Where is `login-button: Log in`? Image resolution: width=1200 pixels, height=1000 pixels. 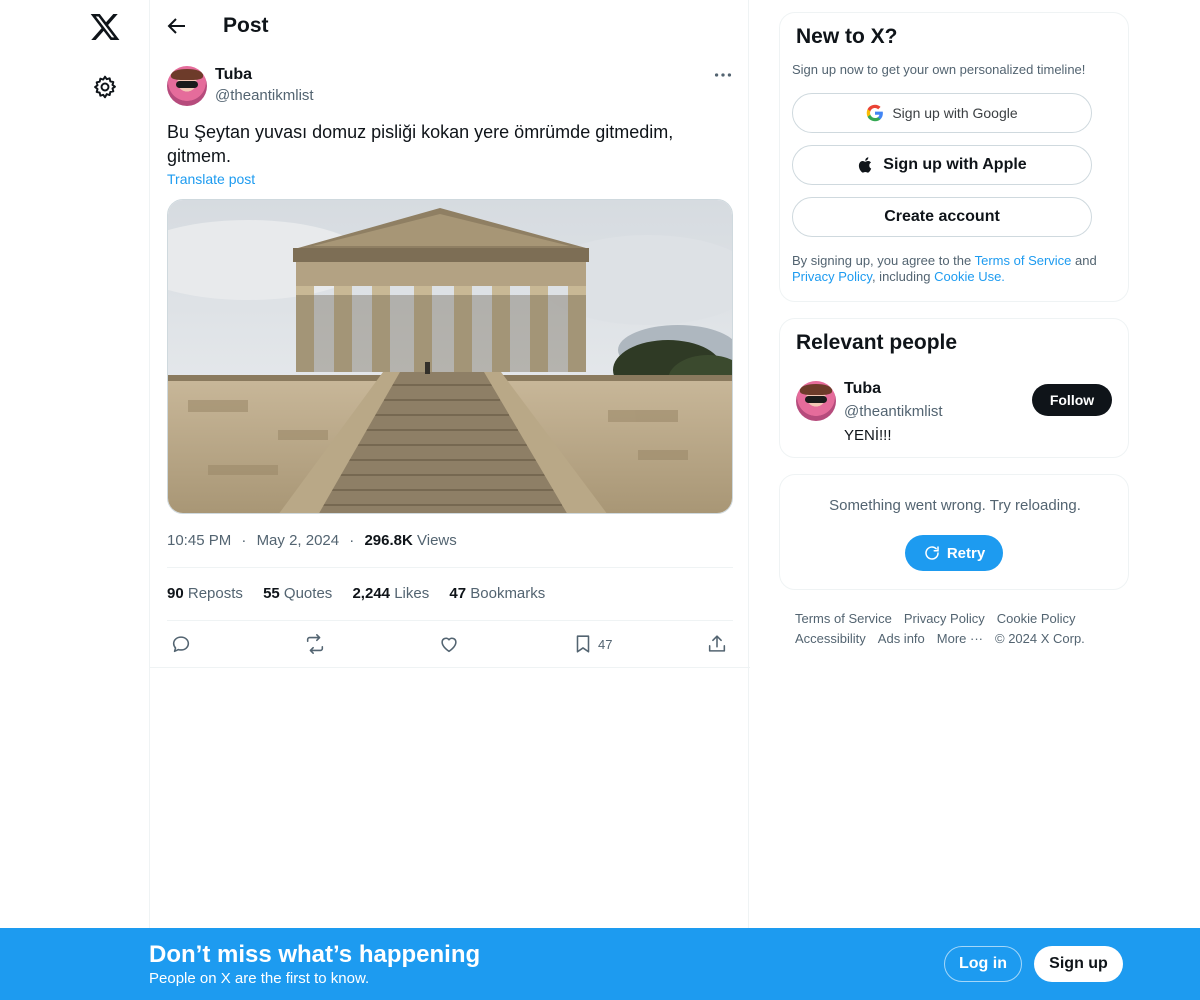
login-button: Log in is located at coordinates (983, 964).